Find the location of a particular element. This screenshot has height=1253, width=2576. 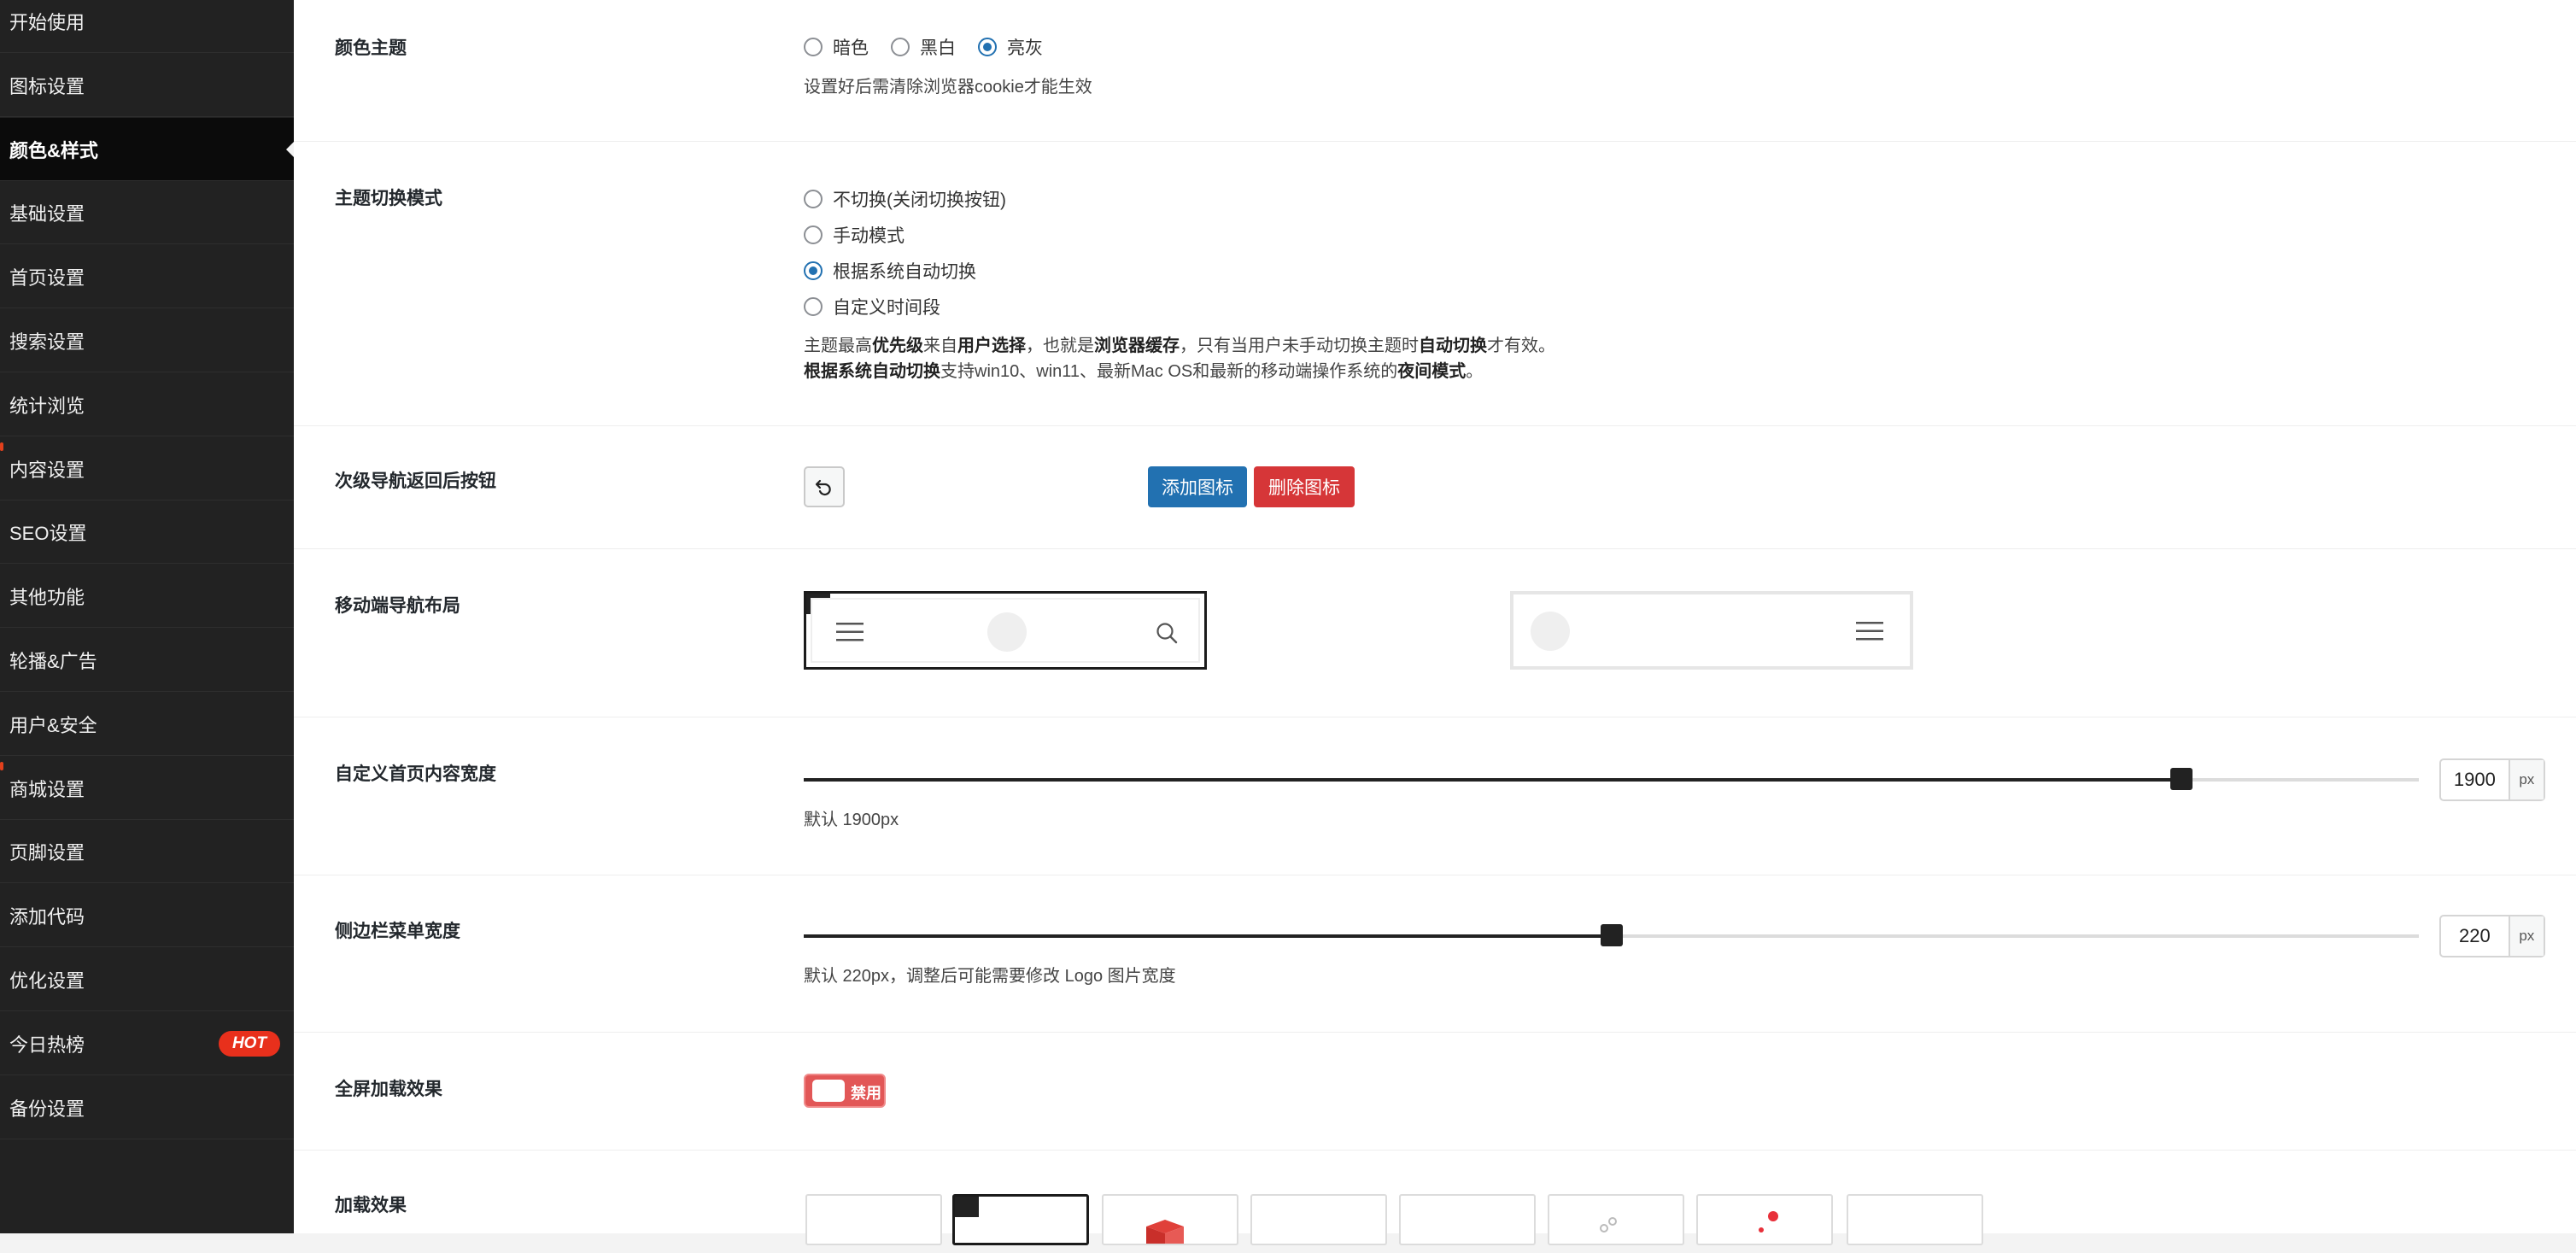

mobile-nav-layout-title: 移动端导航布局 is located at coordinates (397, 606).